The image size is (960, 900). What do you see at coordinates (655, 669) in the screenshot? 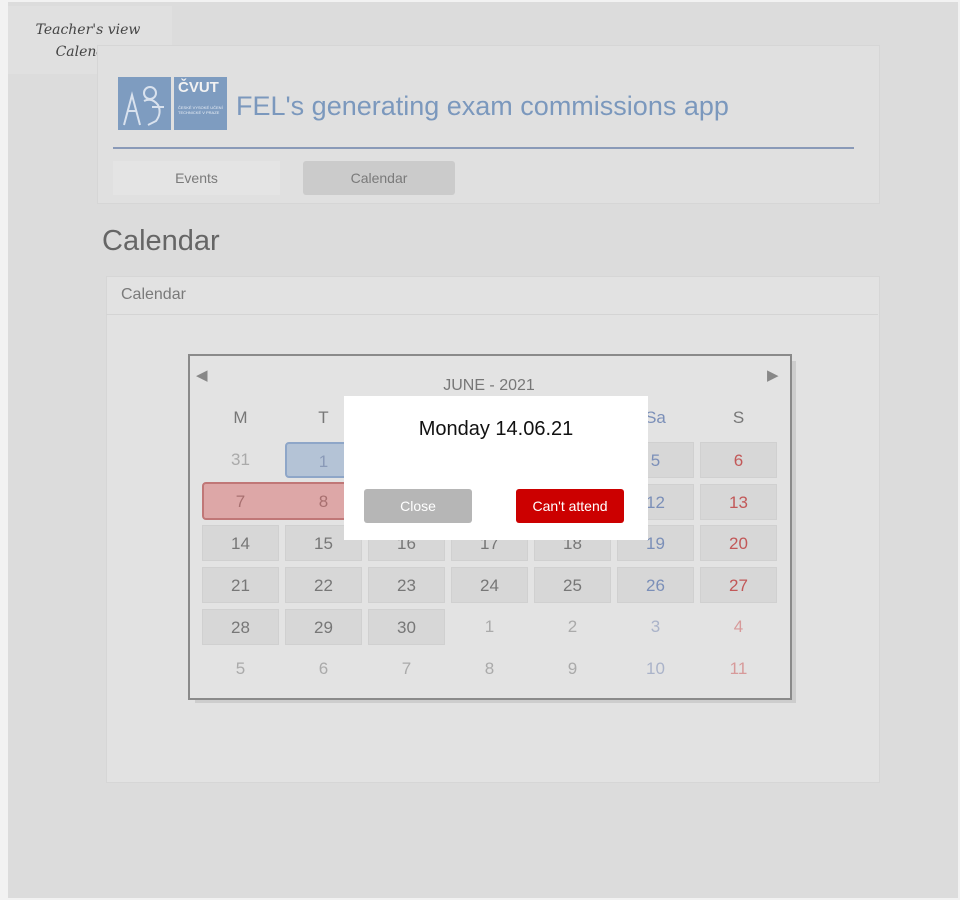
I see `day-cell: 10` at bounding box center [655, 669].